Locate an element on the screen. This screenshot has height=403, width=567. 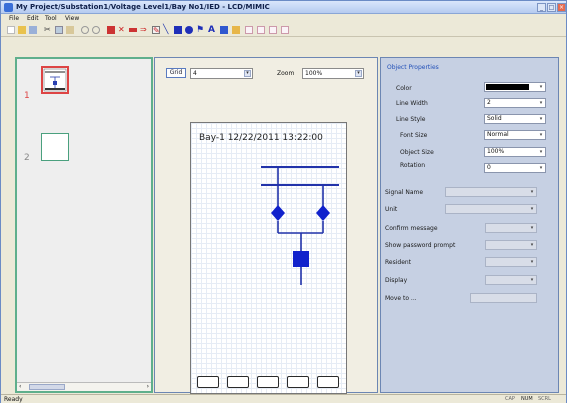
align-icon is located at coordinates (236, 30).